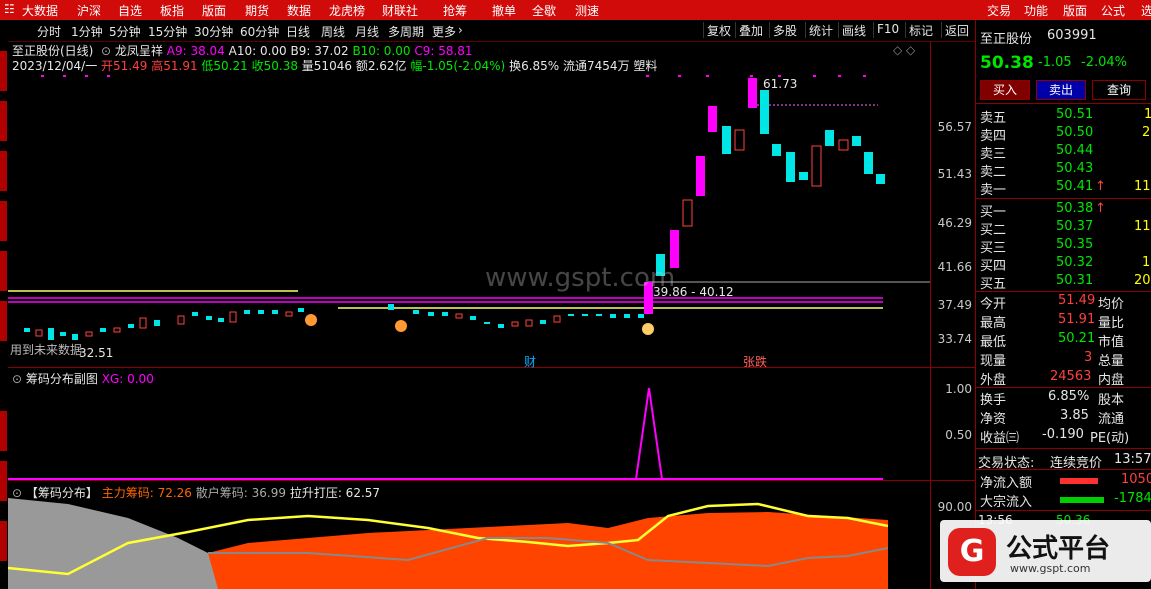 The height and width of the screenshot is (589, 1151). I want to click on menu-qihuo: 期货, so click(257, 10).